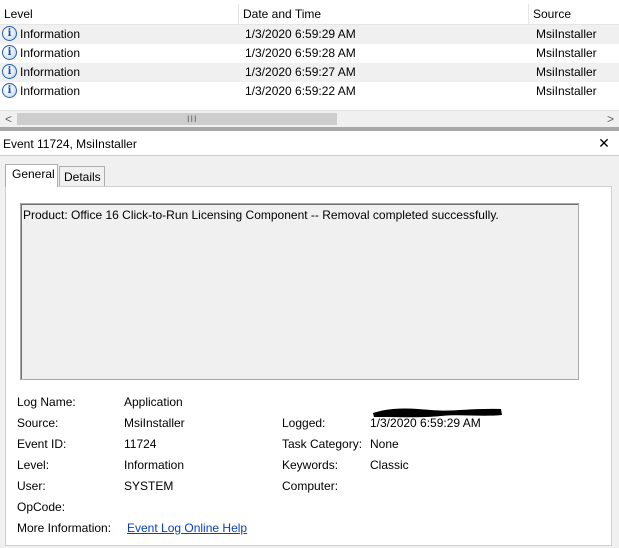 Image resolution: width=619 pixels, height=548 pixels. What do you see at coordinates (8, 119) in the screenshot?
I see `scroll-left-arrow-icon: <` at bounding box center [8, 119].